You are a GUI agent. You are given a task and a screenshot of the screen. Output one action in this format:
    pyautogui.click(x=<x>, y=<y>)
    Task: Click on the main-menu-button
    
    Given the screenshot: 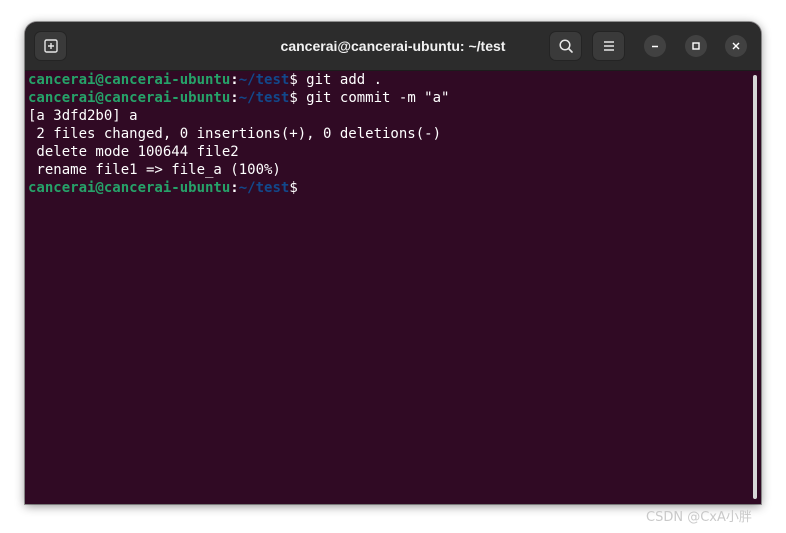 What is the action you would take?
    pyautogui.click(x=608, y=46)
    